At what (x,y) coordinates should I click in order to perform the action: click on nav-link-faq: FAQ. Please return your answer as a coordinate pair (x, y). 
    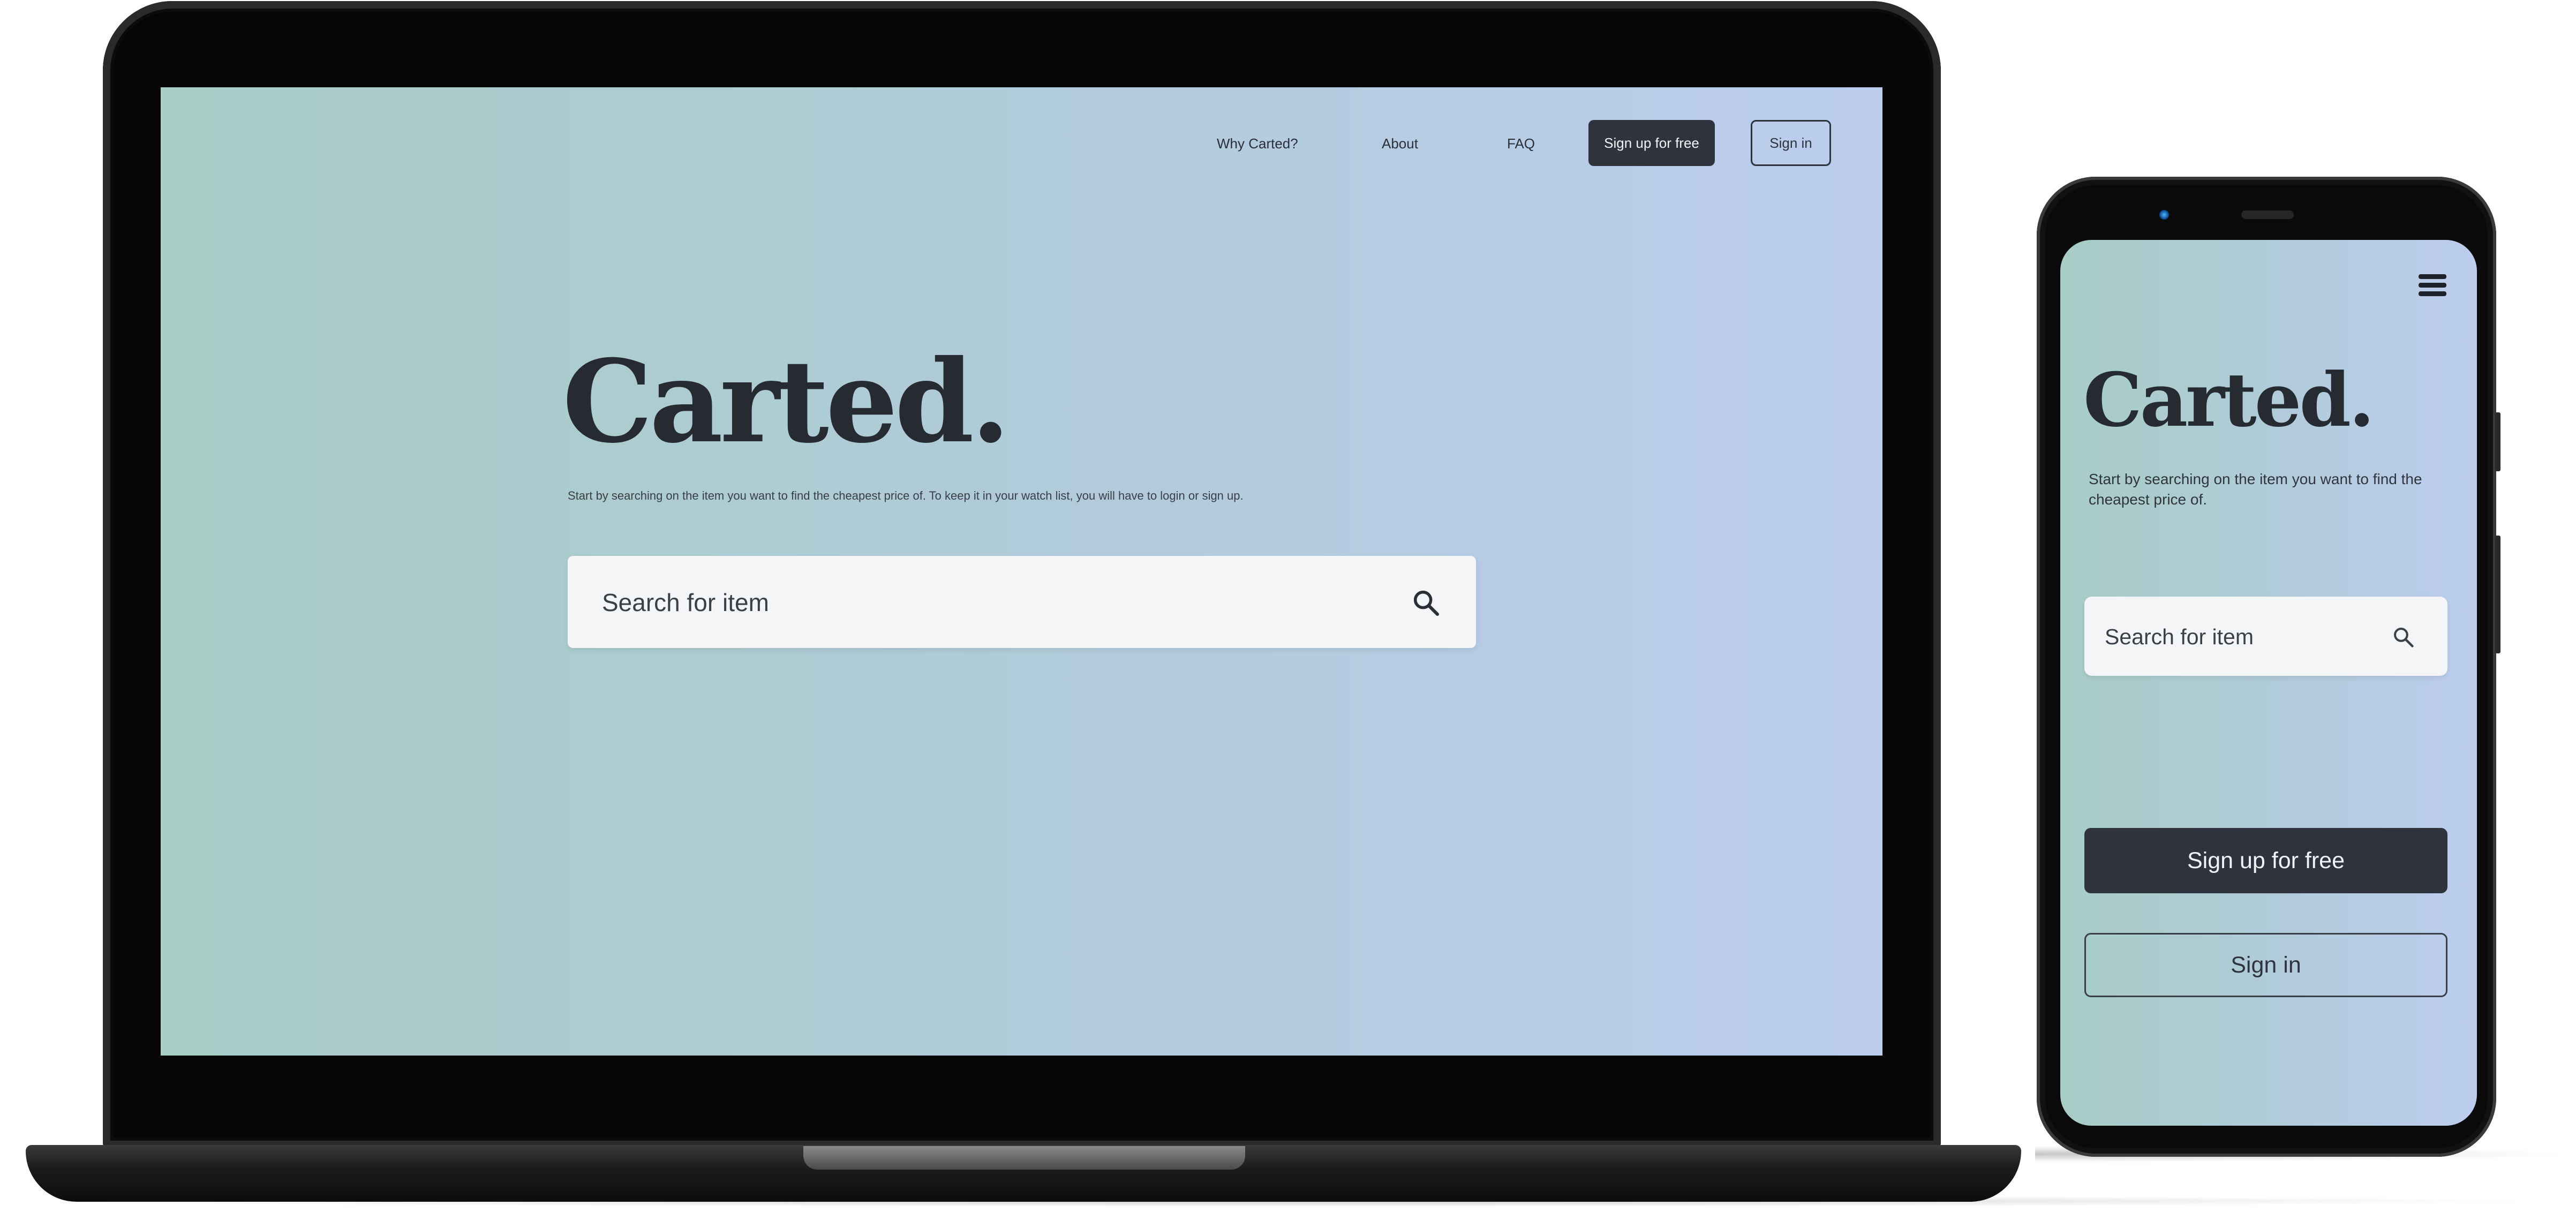
    Looking at the image, I should click on (1521, 143).